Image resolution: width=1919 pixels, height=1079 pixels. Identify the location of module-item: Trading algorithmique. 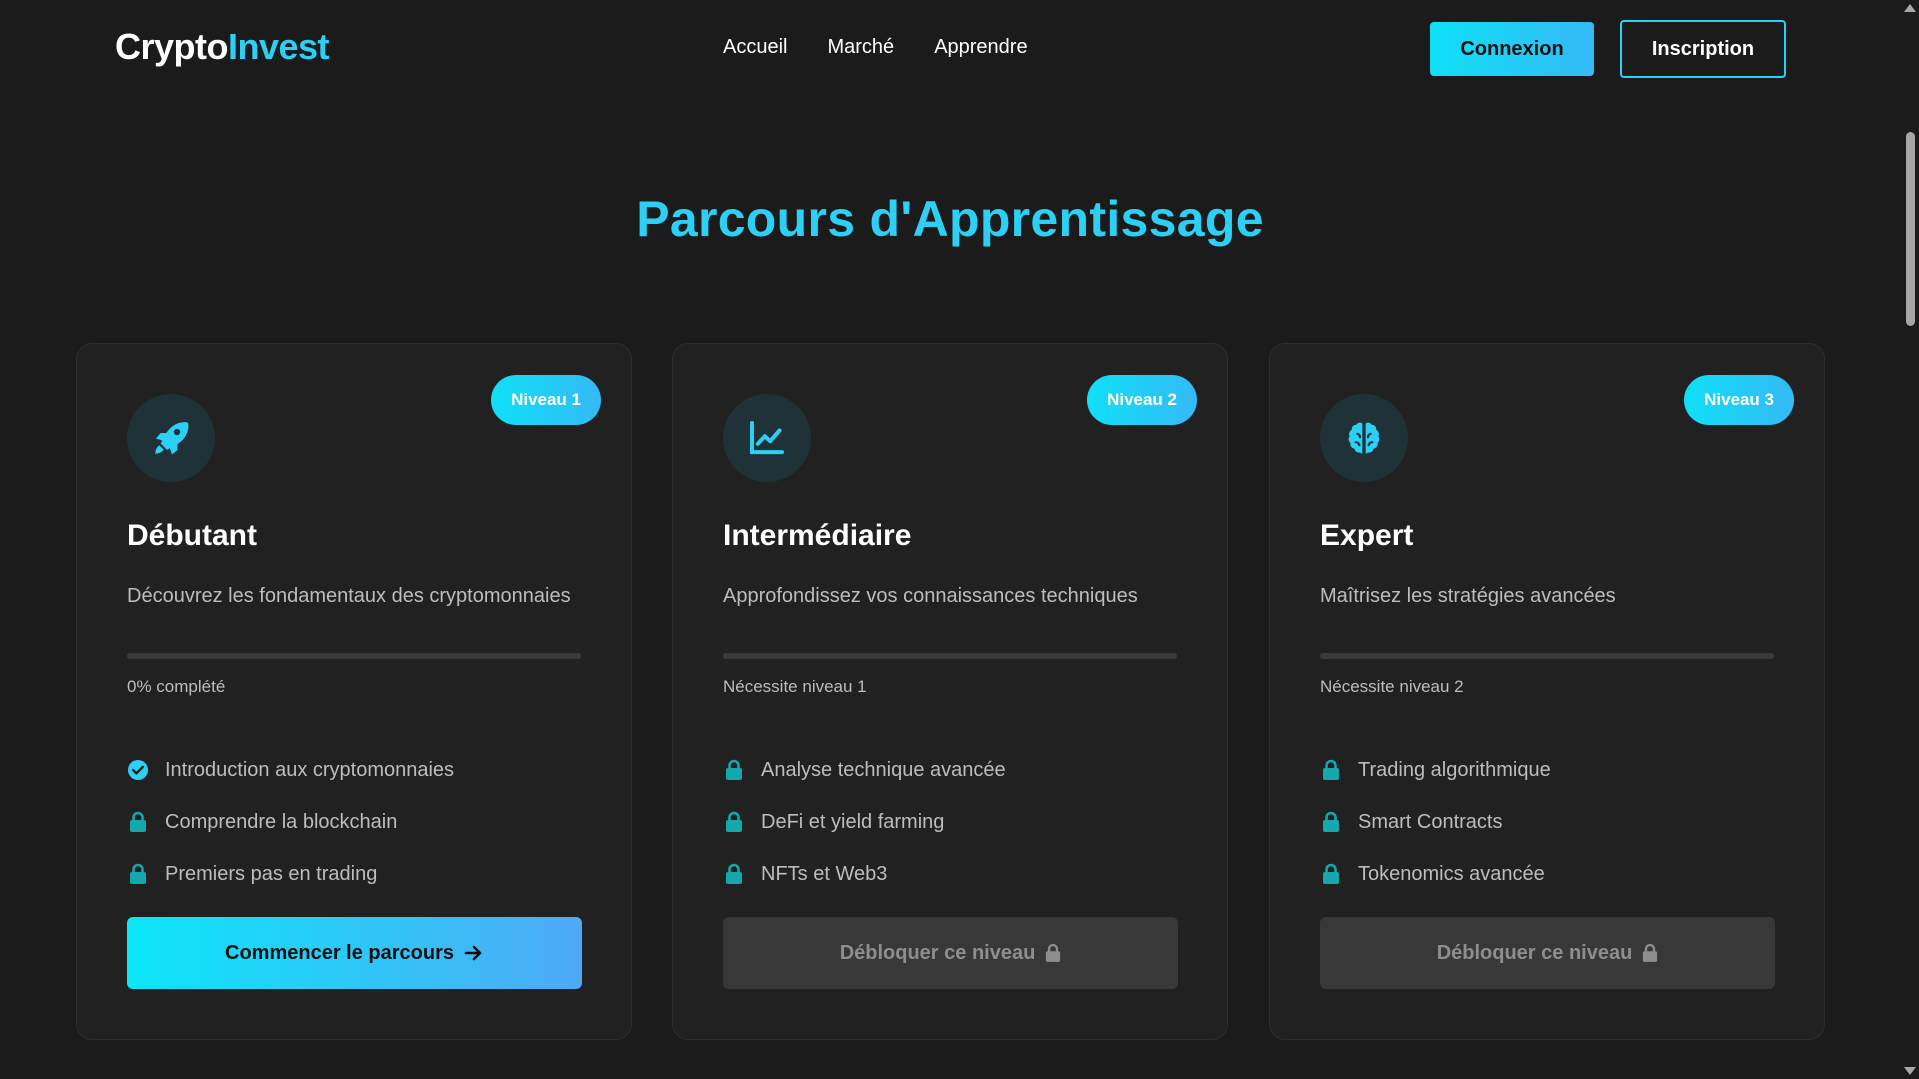
(1550, 770).